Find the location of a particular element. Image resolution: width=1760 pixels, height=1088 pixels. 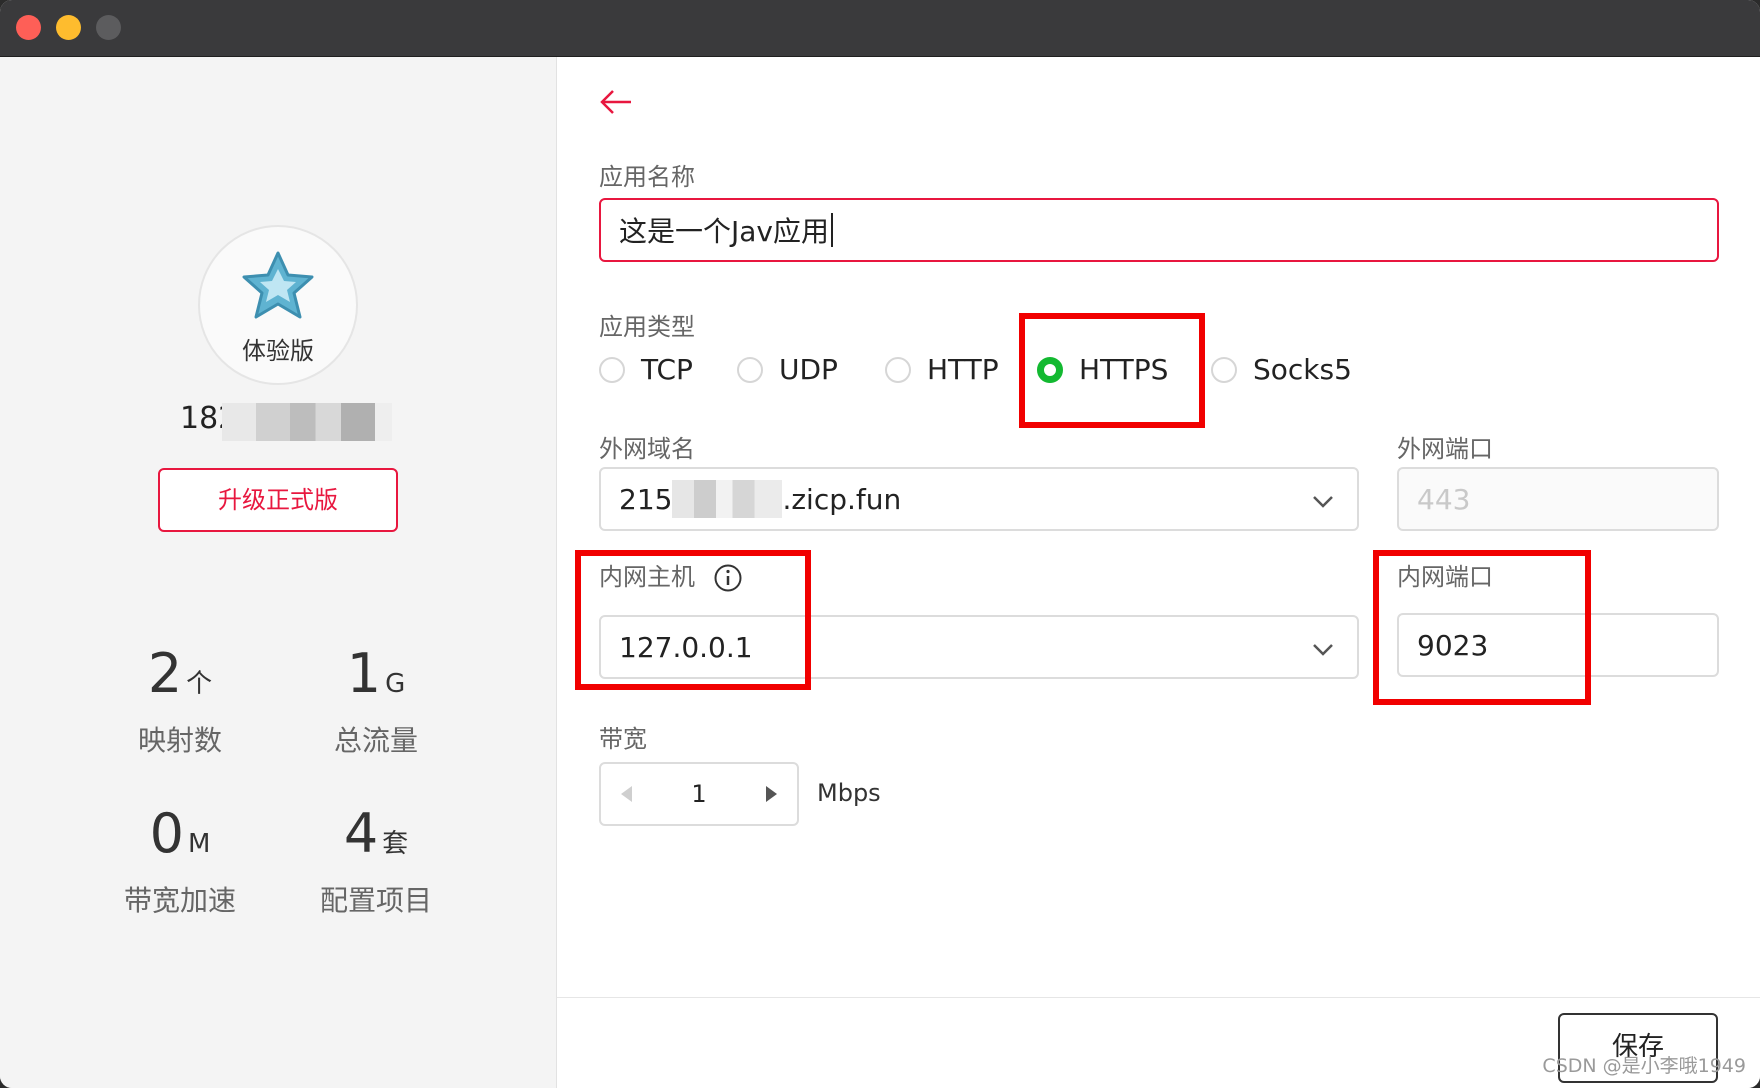

annotation-box-https is located at coordinates (1112, 370).